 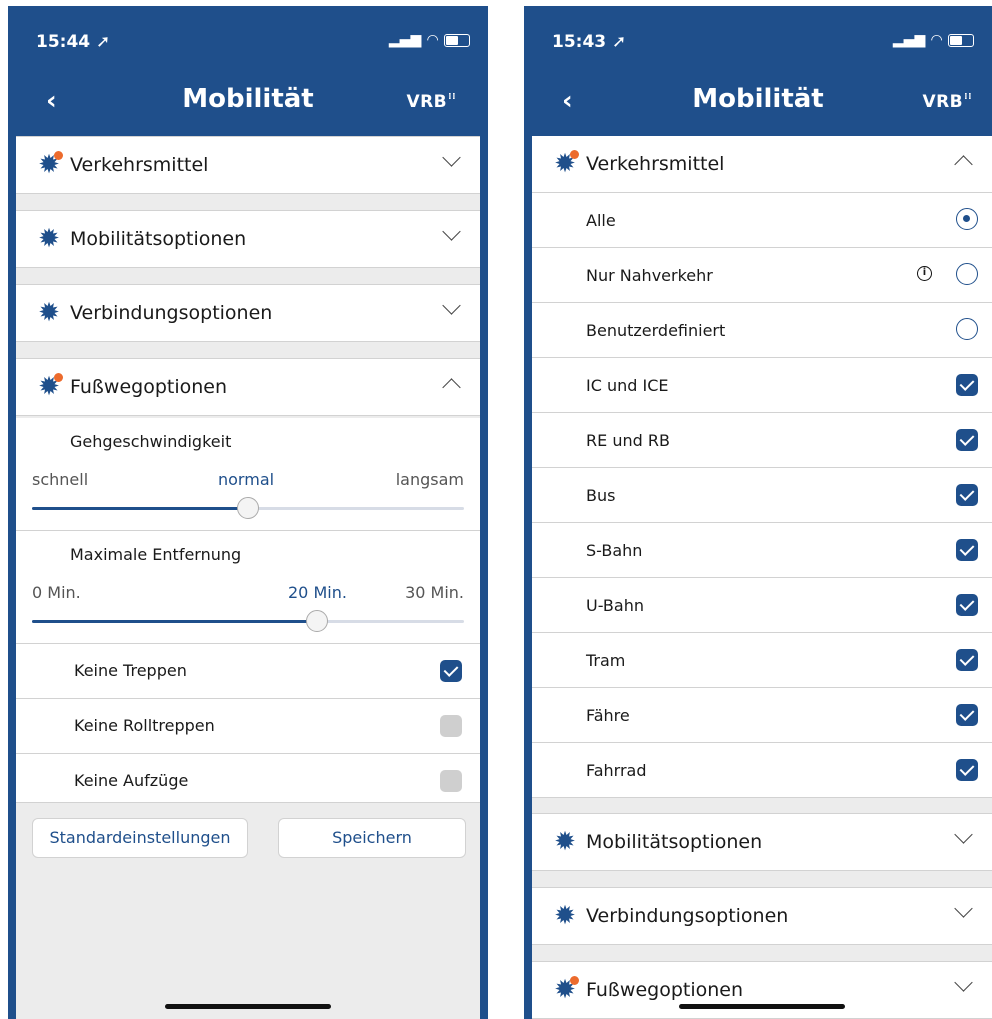 I want to click on radio-nur-nahverkehr: Nur Nahverkehr i, so click(x=762, y=275).